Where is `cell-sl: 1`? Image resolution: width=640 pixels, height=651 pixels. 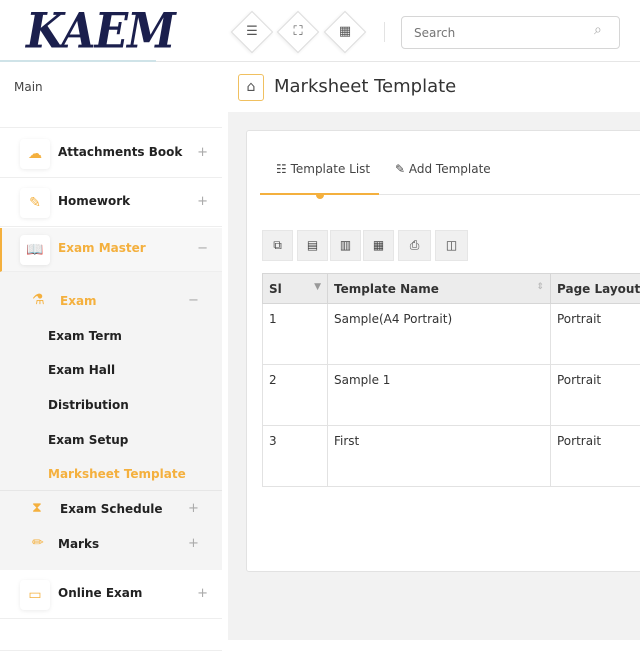 cell-sl: 1 is located at coordinates (295, 334).